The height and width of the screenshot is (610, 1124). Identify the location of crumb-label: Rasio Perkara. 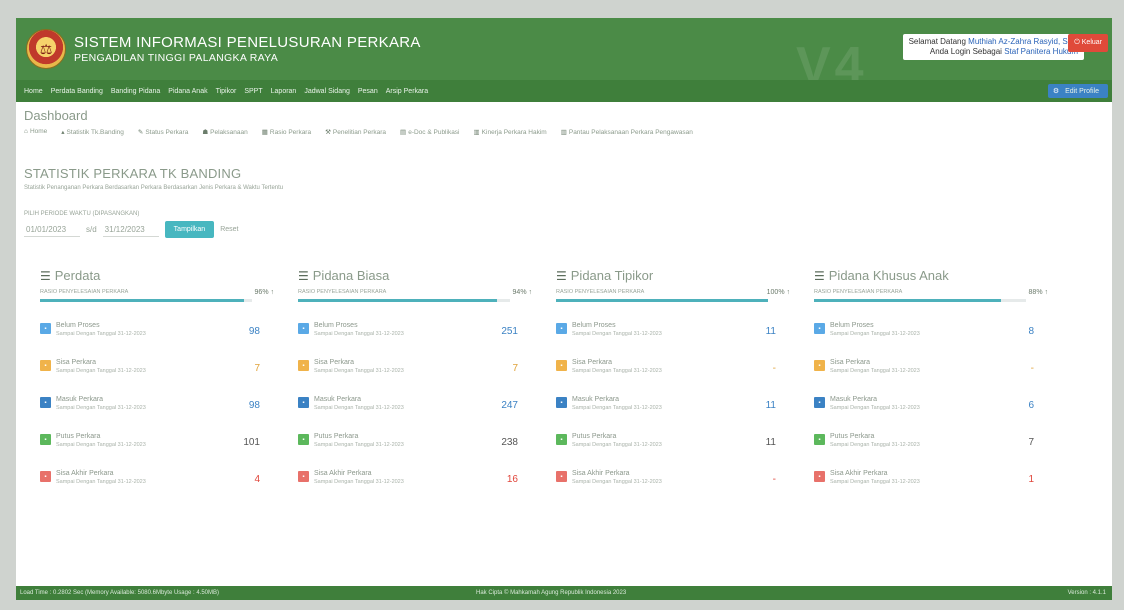
(290, 132).